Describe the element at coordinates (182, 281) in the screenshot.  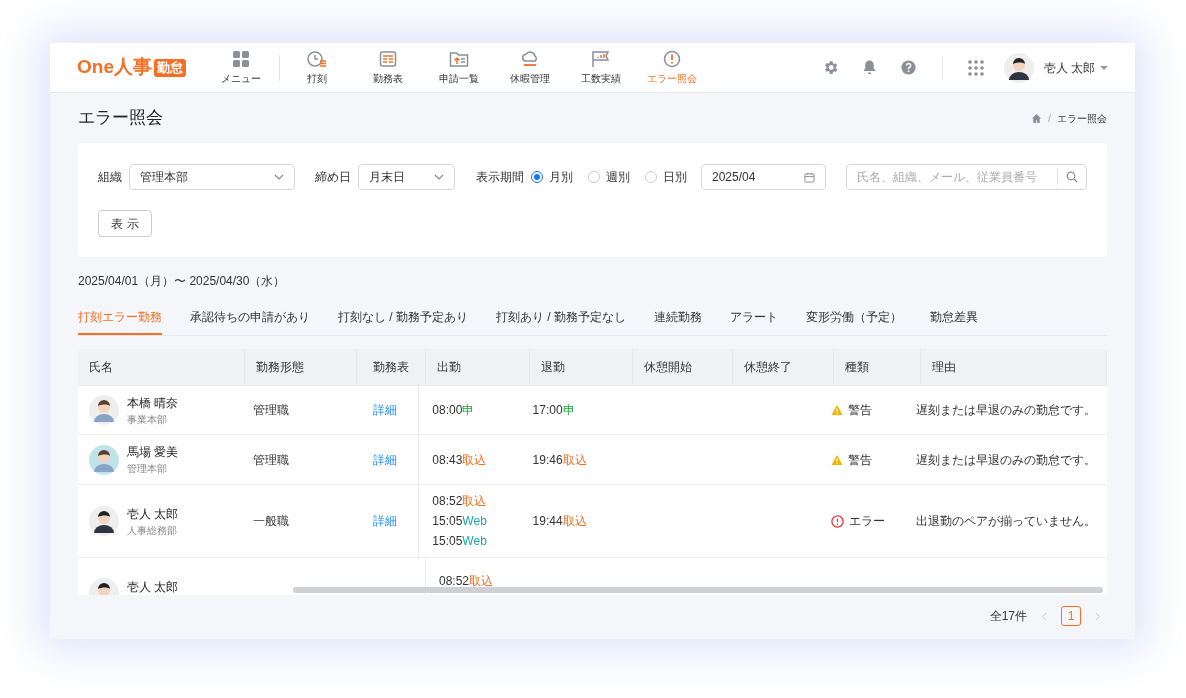
I see `date-range: 2025/04/01（月）〜 2025/04/30（水）` at that location.